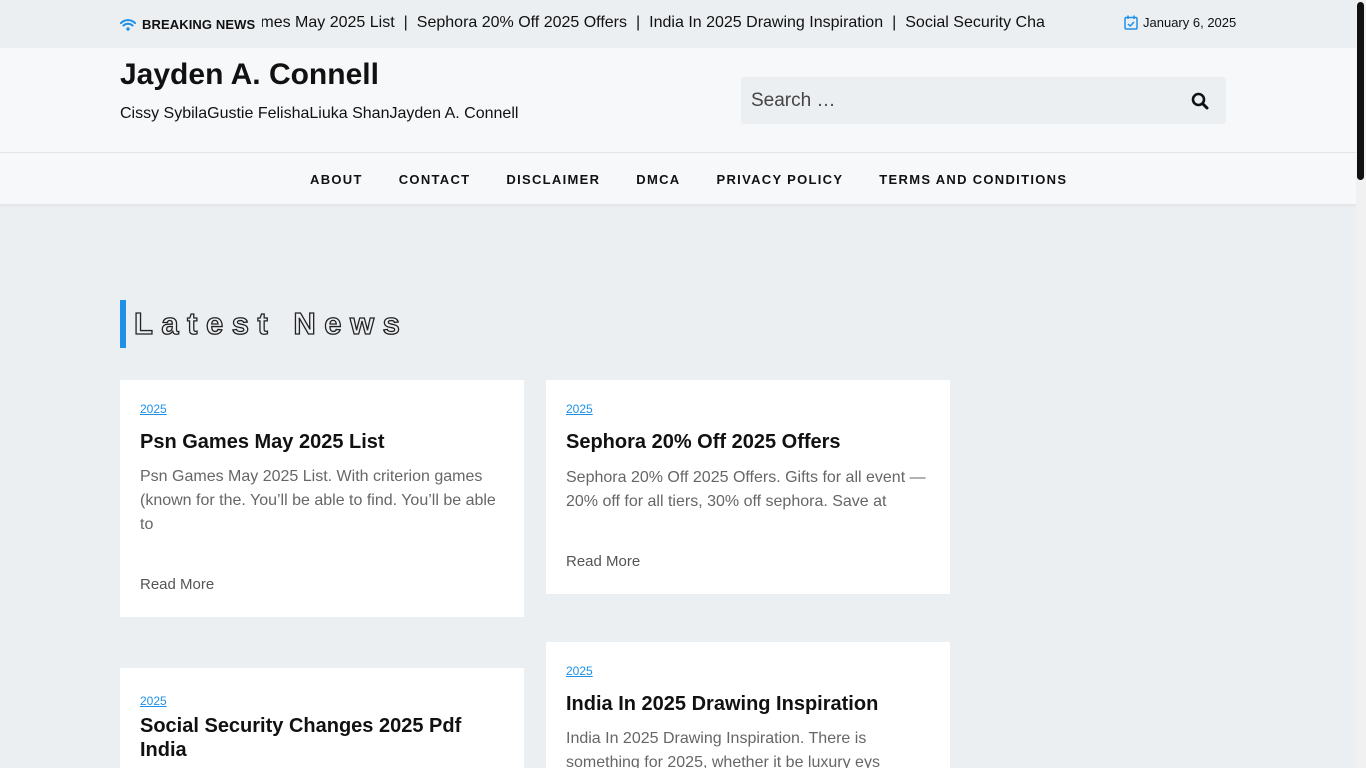 This screenshot has height=768, width=1366. Describe the element at coordinates (1131, 22) in the screenshot. I see `calendar-check-icon` at that location.